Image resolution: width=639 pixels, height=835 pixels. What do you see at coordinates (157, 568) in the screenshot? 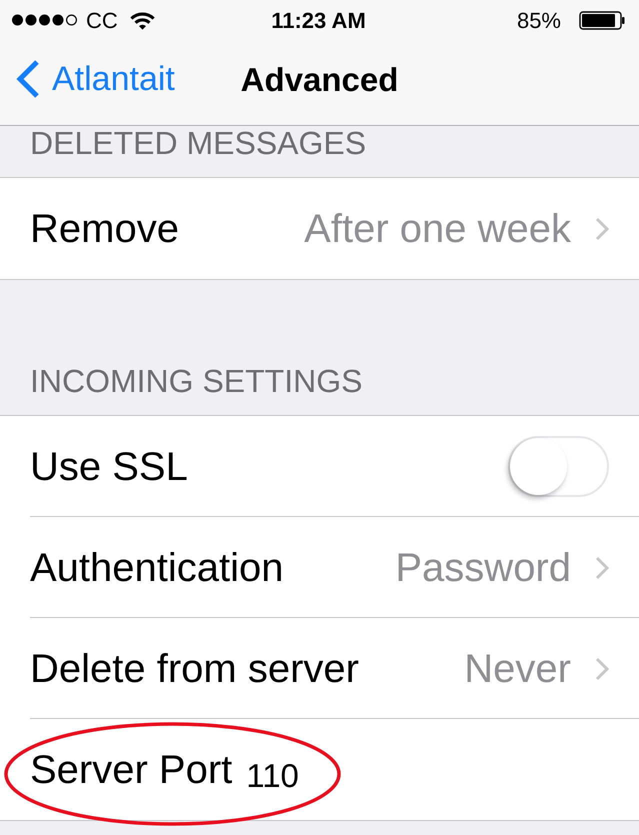
I see `row-label: Authentication` at bounding box center [157, 568].